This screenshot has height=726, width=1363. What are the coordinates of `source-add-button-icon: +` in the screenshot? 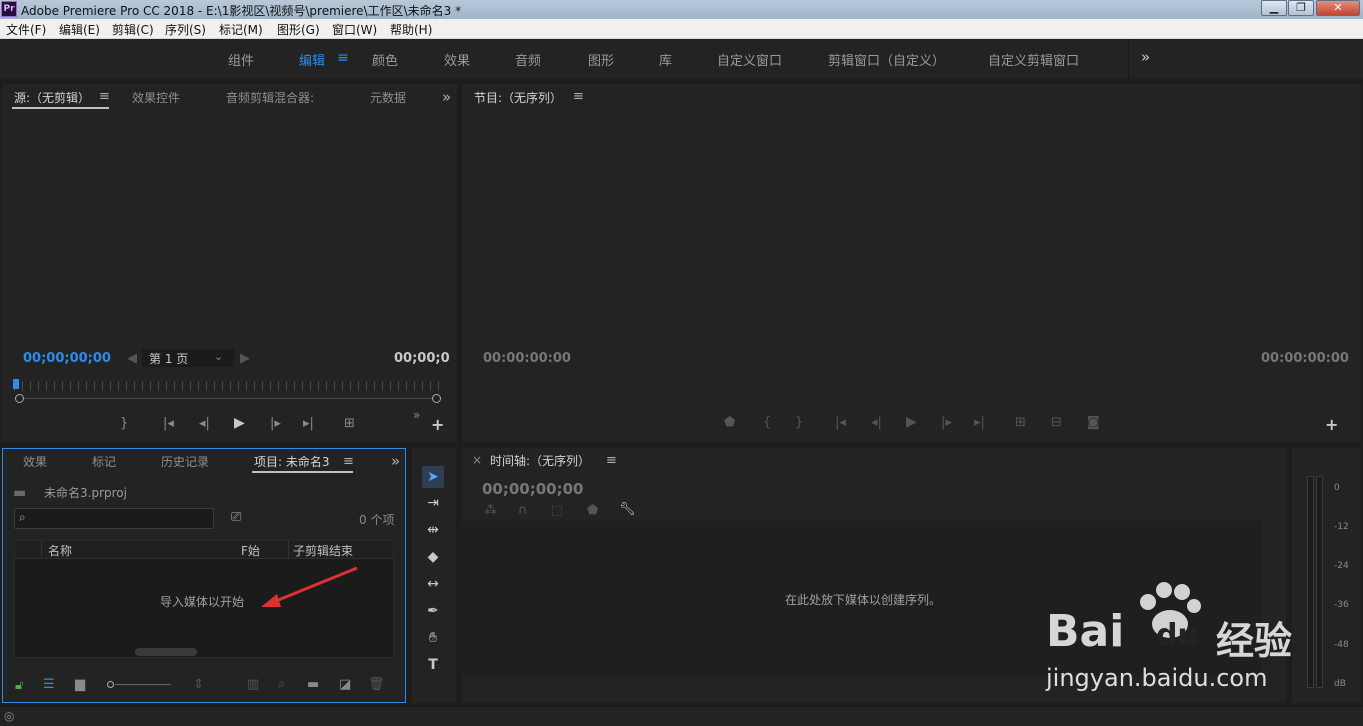 It's located at (437, 424).